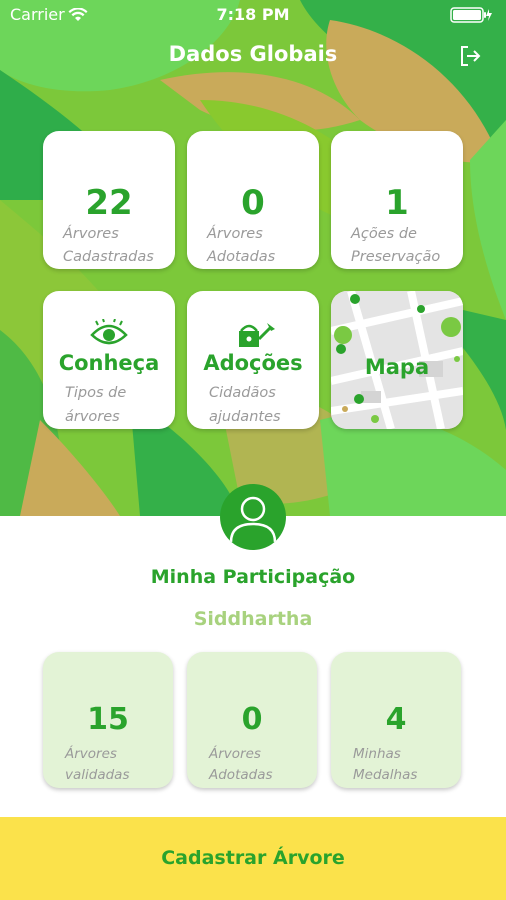  I want to click on stat-label: Árvores validadas, so click(97, 764).